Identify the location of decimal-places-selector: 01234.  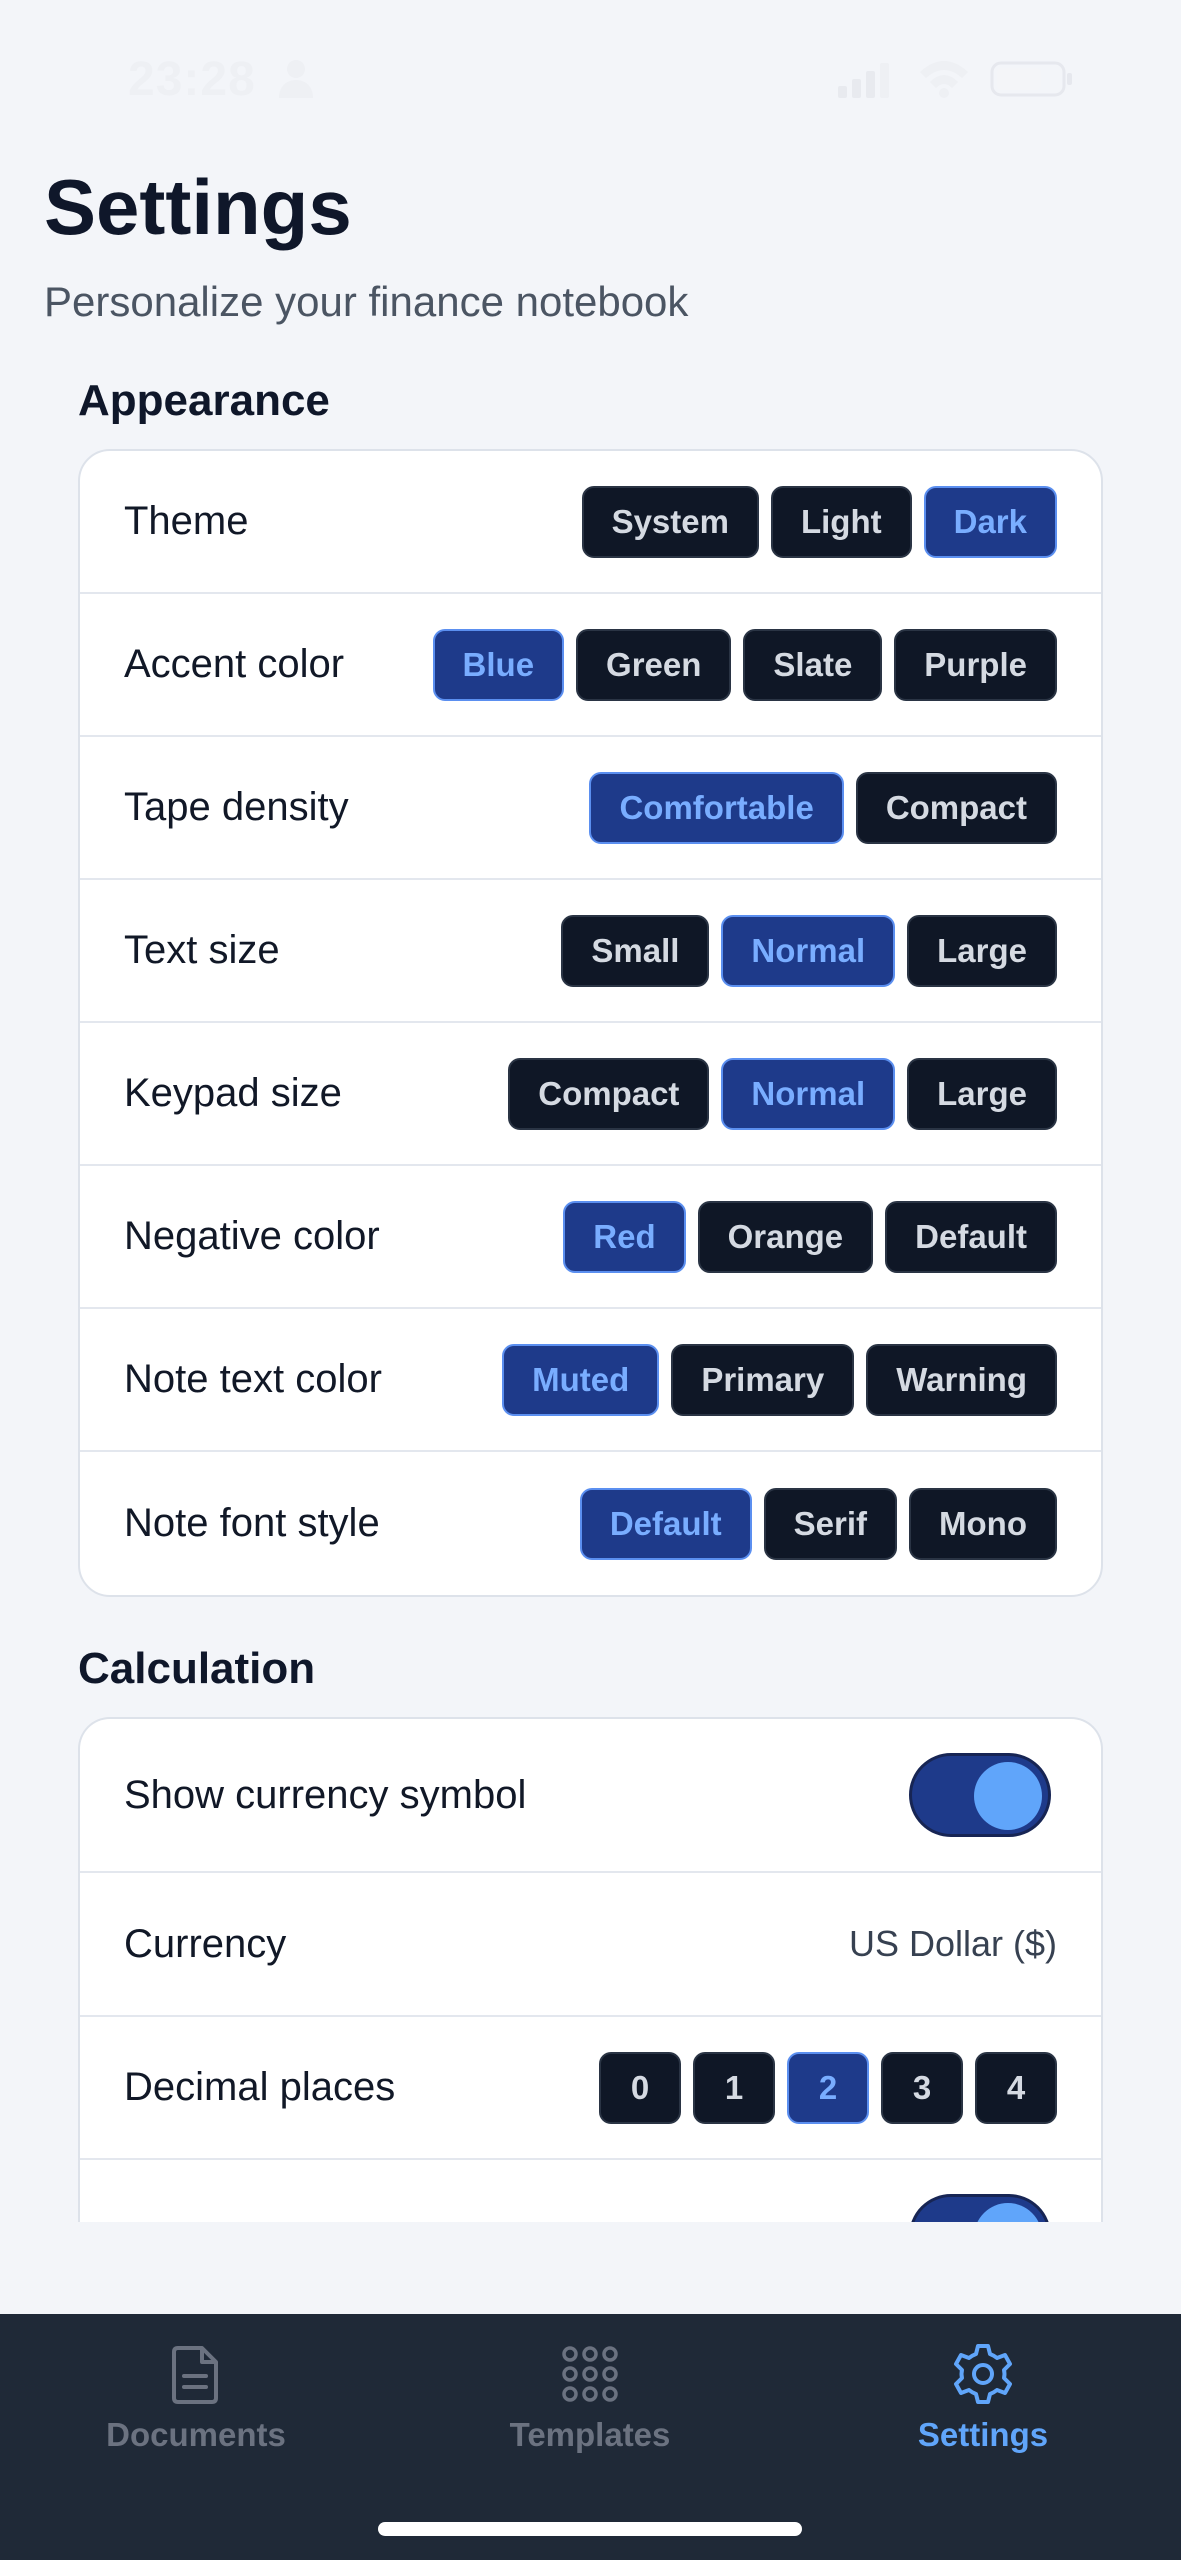
(828, 2087).